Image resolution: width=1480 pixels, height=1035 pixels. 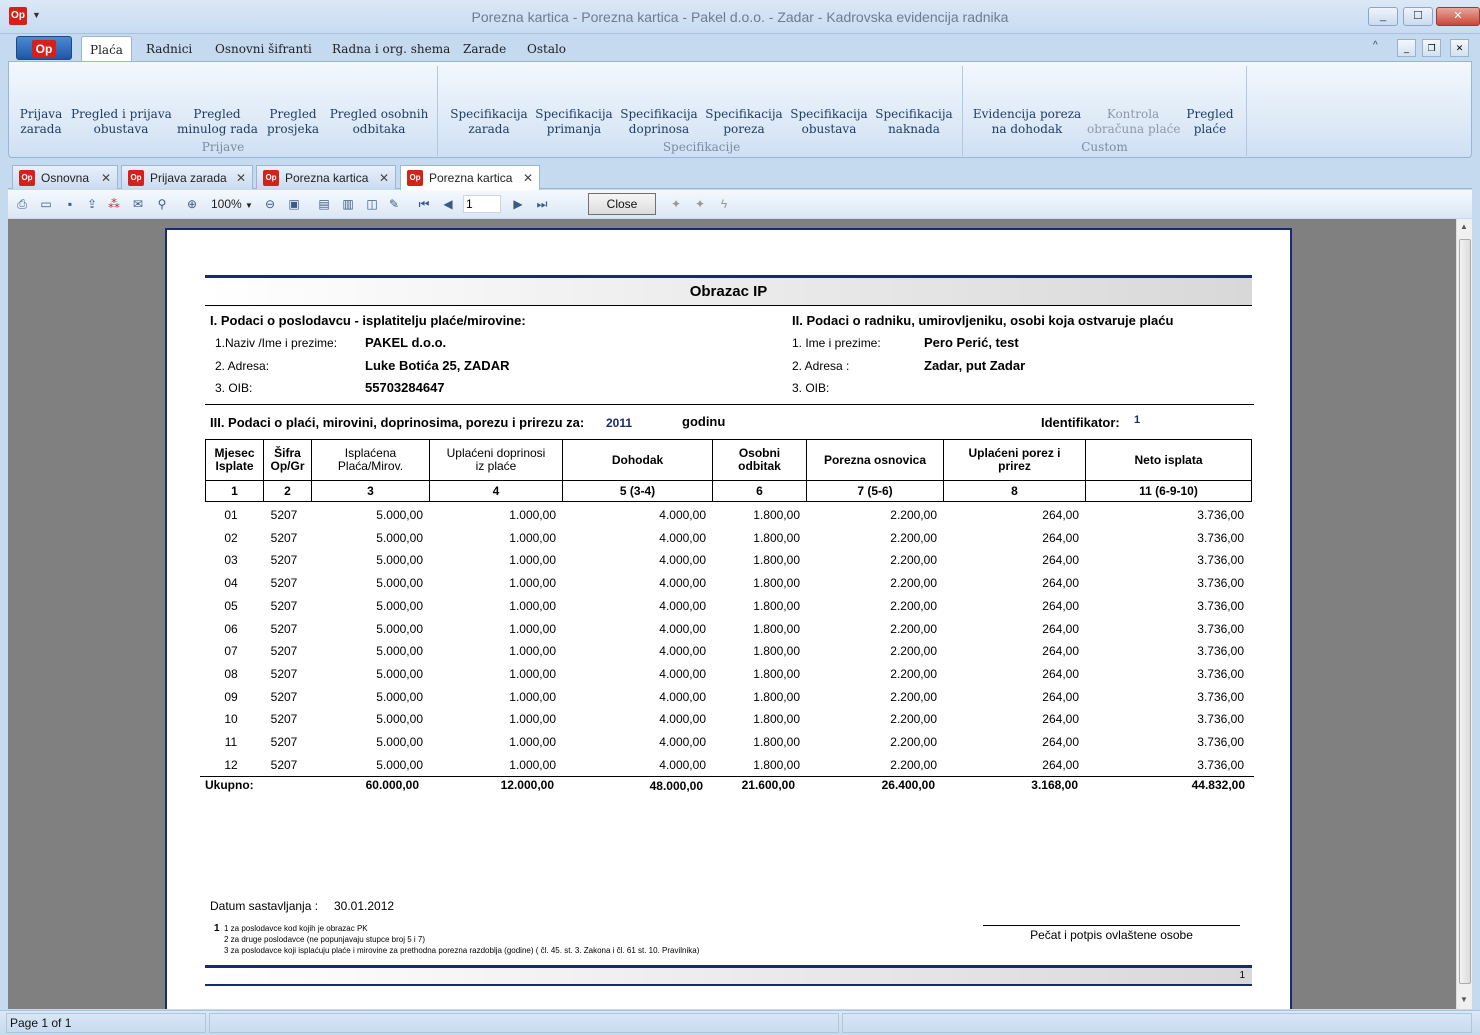 I want to click on close-report-button: Close, so click(x=622, y=204).